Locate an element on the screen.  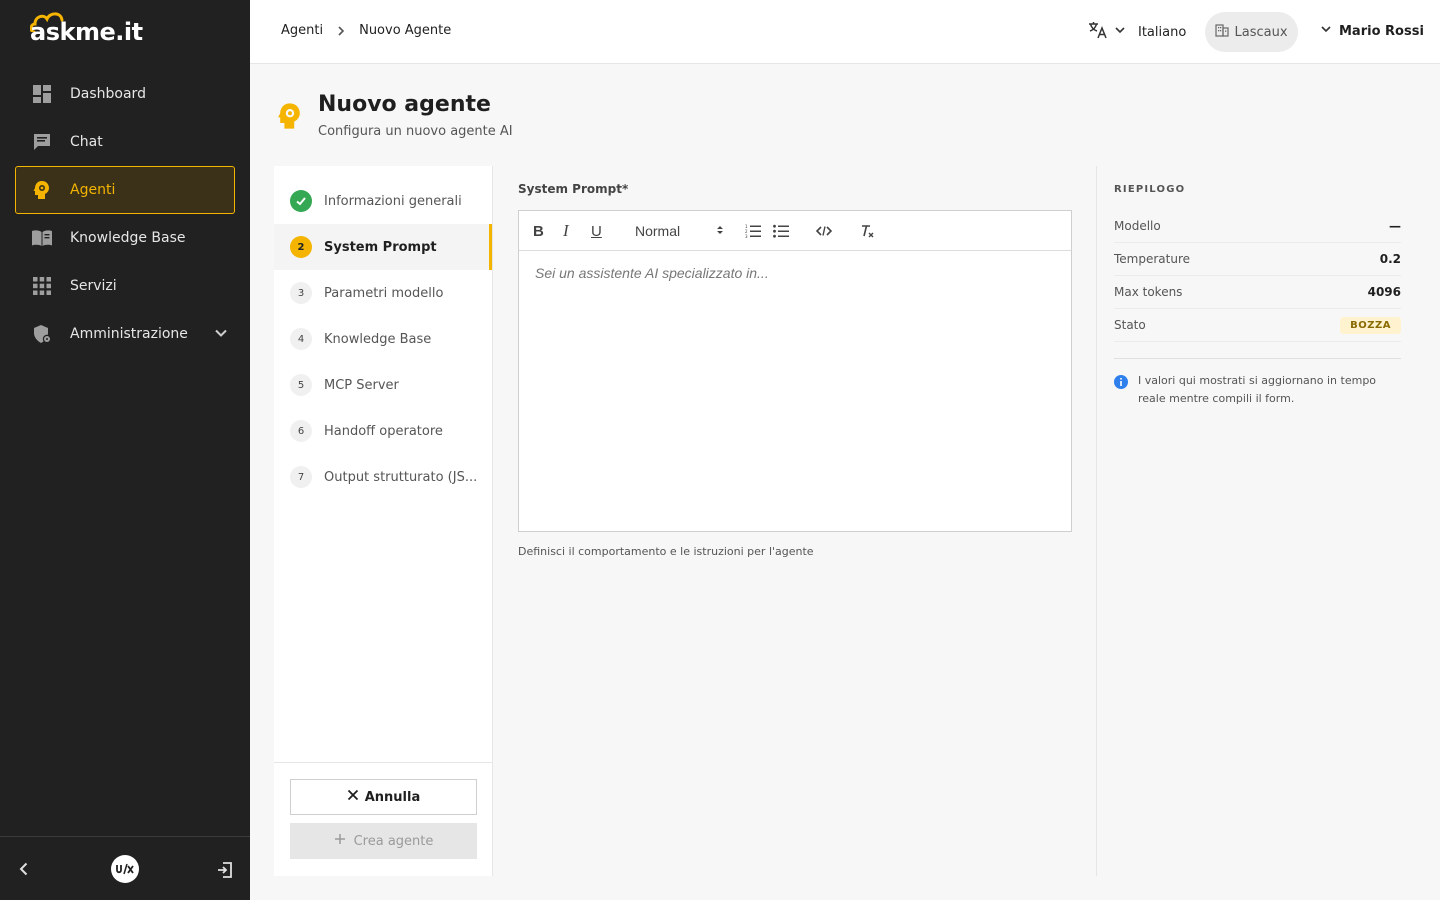
chevron-left-icon is located at coordinates (24, 871).